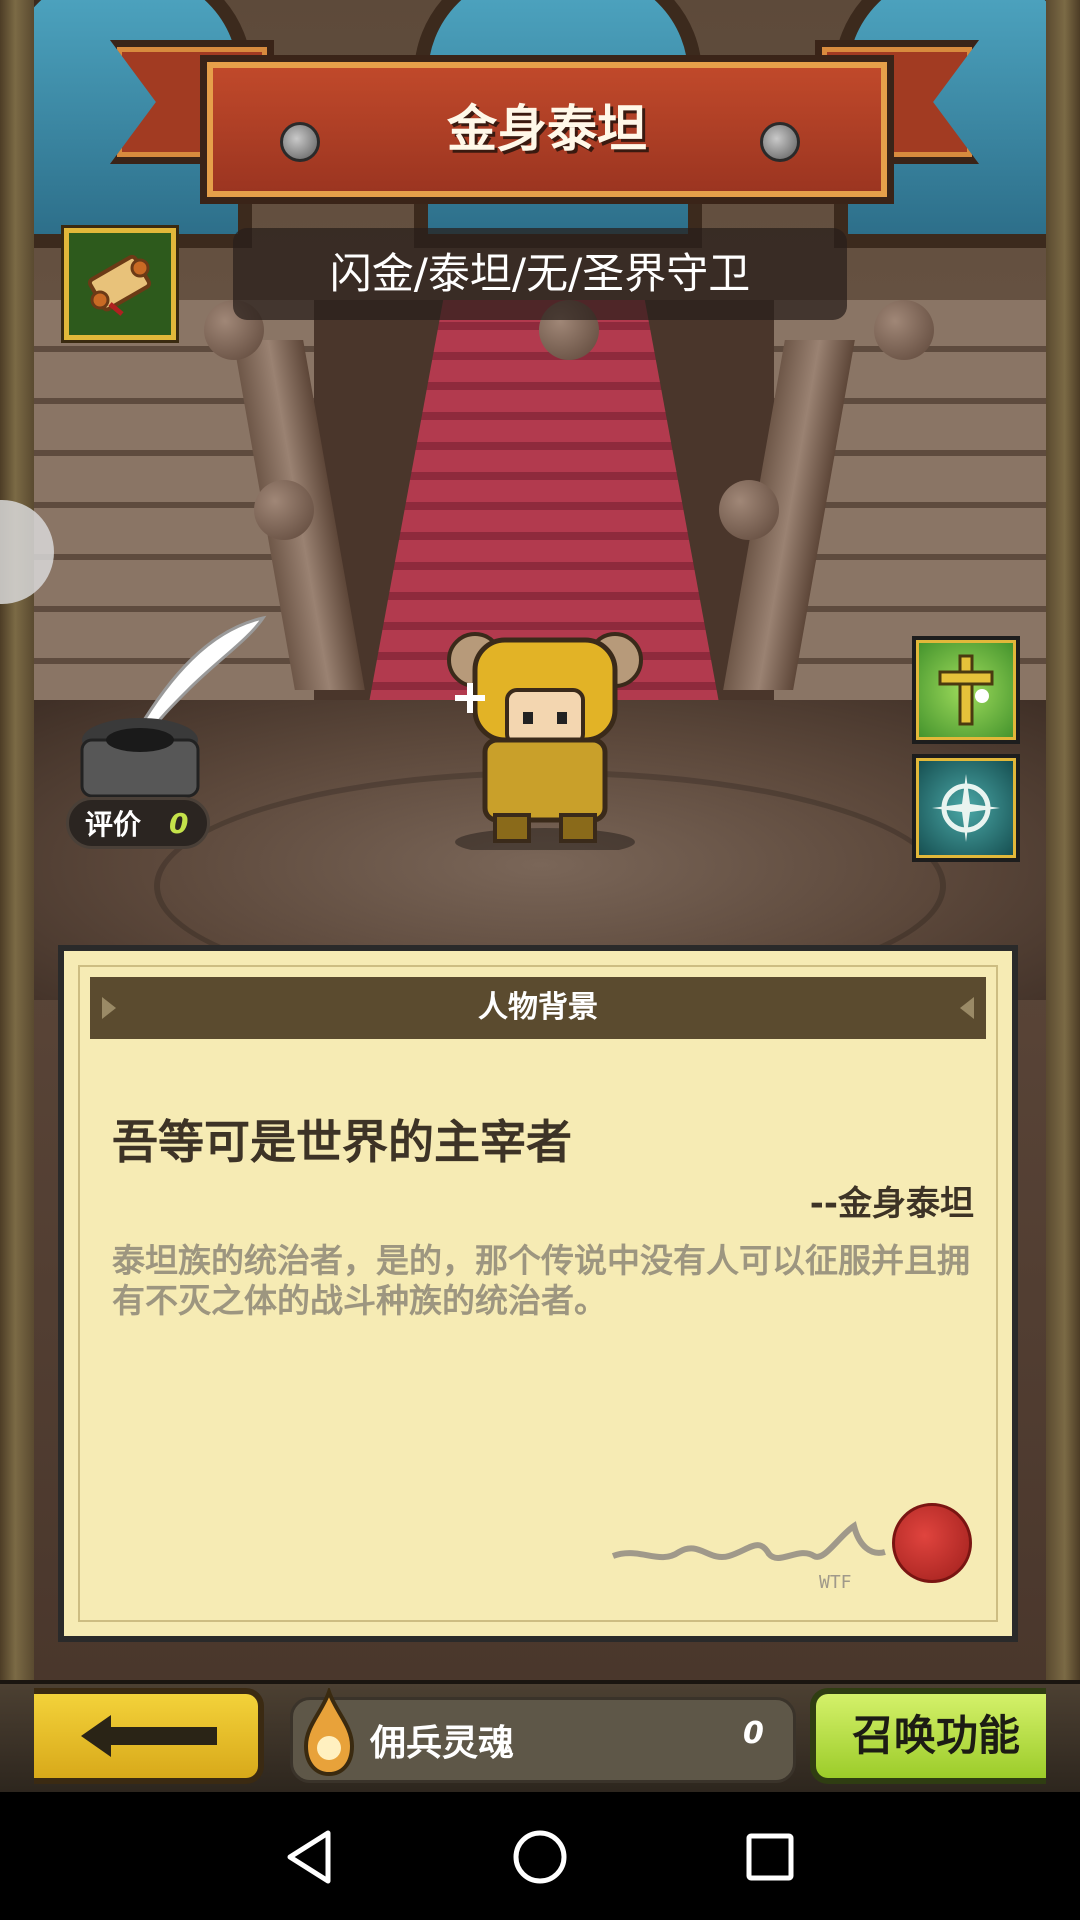 Image resolution: width=1080 pixels, height=1920 pixels. Describe the element at coordinates (545, 738) in the screenshot. I see `hero-sprite` at that location.